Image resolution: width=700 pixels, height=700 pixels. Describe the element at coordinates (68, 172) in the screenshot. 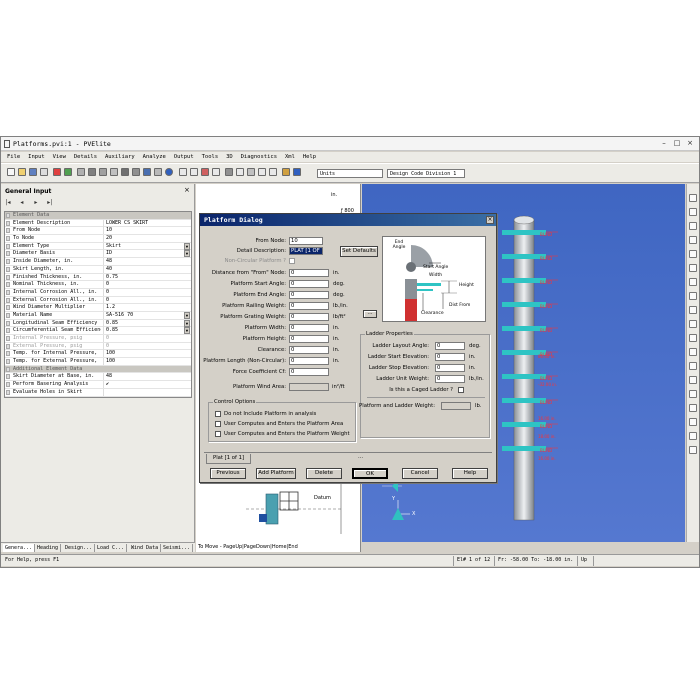

I see `run-icon` at that location.